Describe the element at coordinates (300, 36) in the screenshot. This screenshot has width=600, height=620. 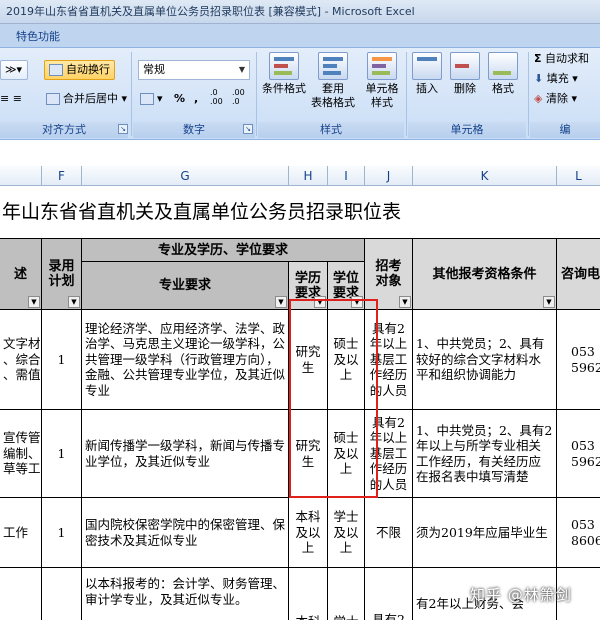
I see `ribbon-tab-strip: 特色功能` at that location.